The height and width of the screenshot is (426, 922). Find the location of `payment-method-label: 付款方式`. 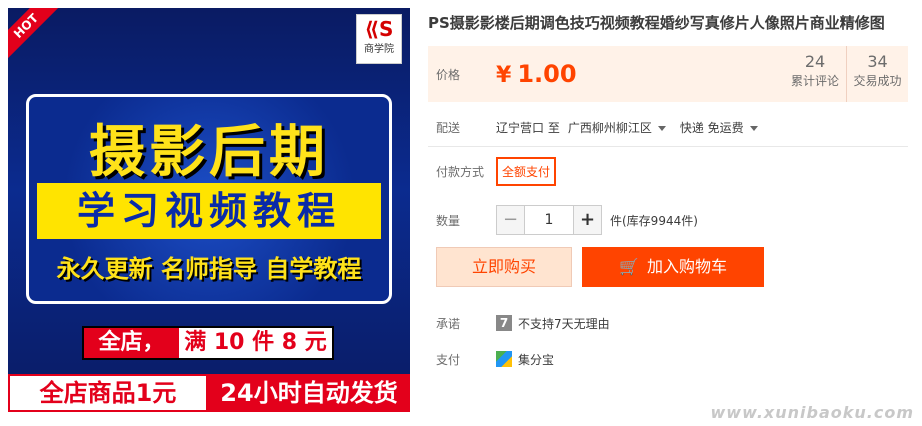

payment-method-label: 付款方式 is located at coordinates (460, 171).